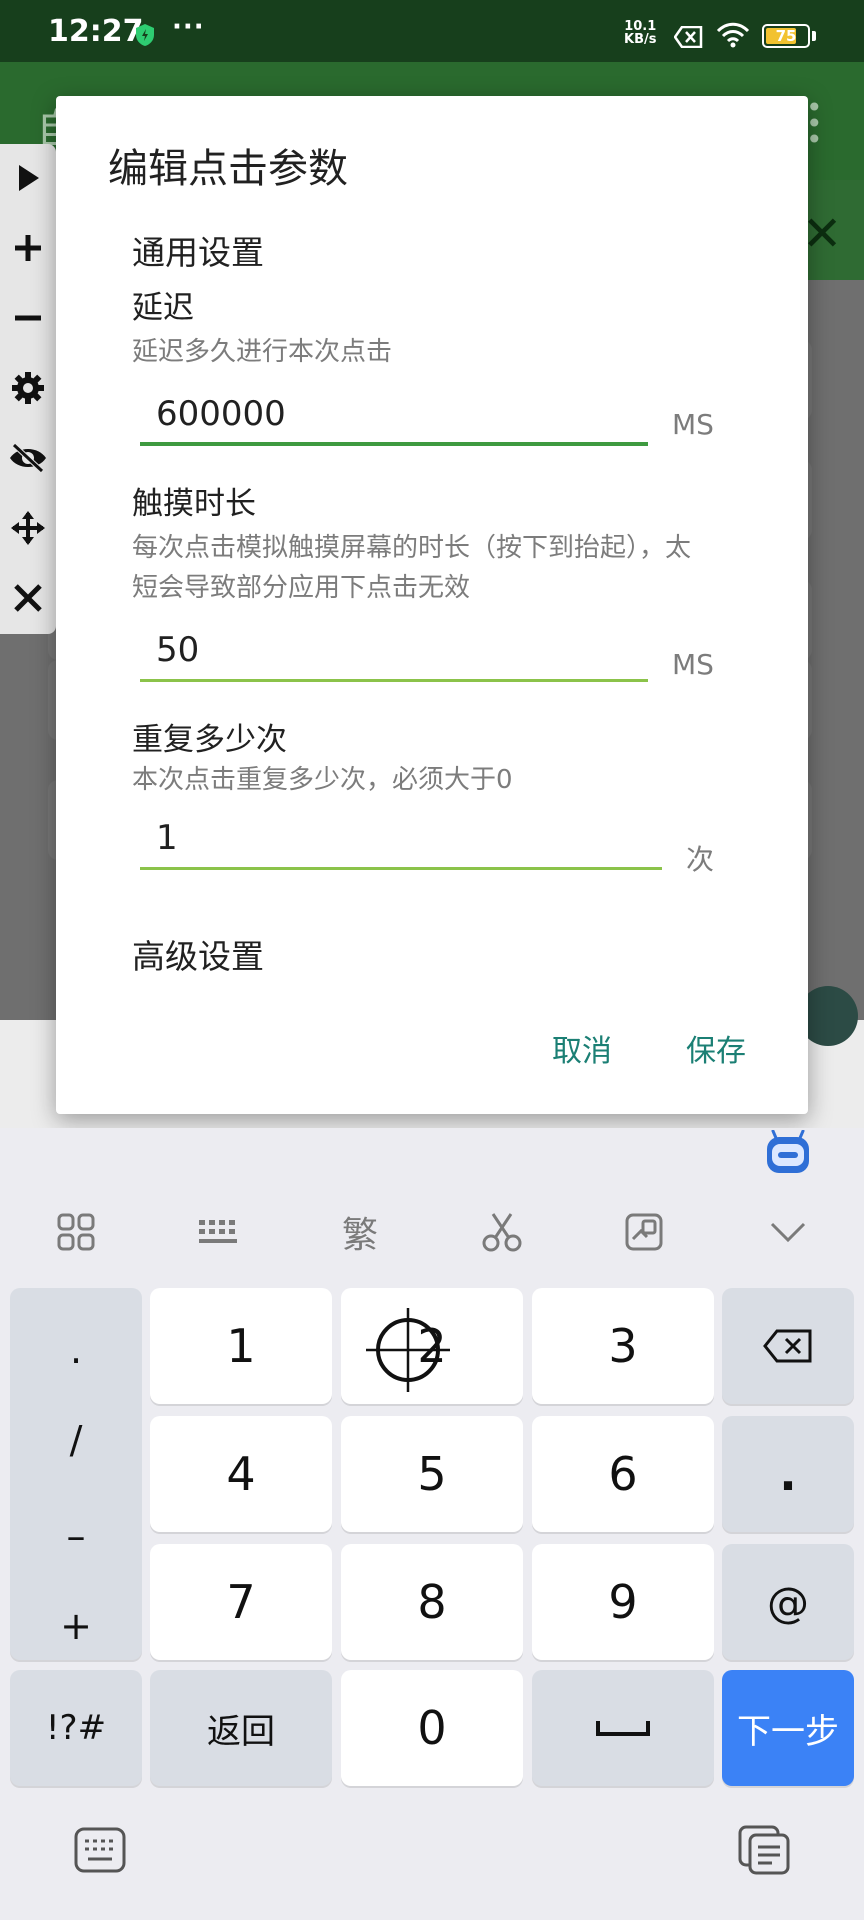 The image size is (864, 1920). What do you see at coordinates (241, 1728) in the screenshot?
I see `back-key: 返回` at bounding box center [241, 1728].